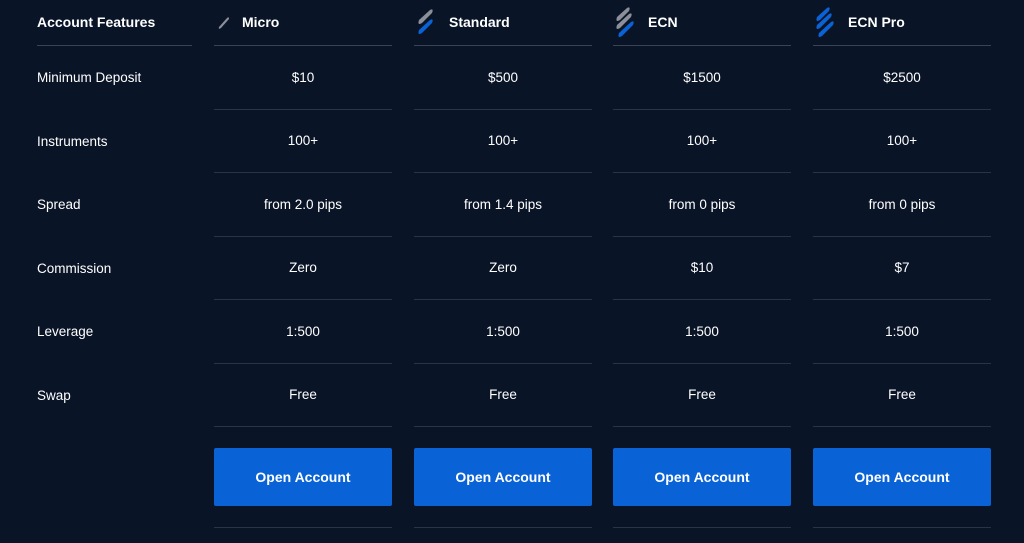  Describe the element at coordinates (663, 21) in the screenshot. I see `account-name: ECN` at that location.